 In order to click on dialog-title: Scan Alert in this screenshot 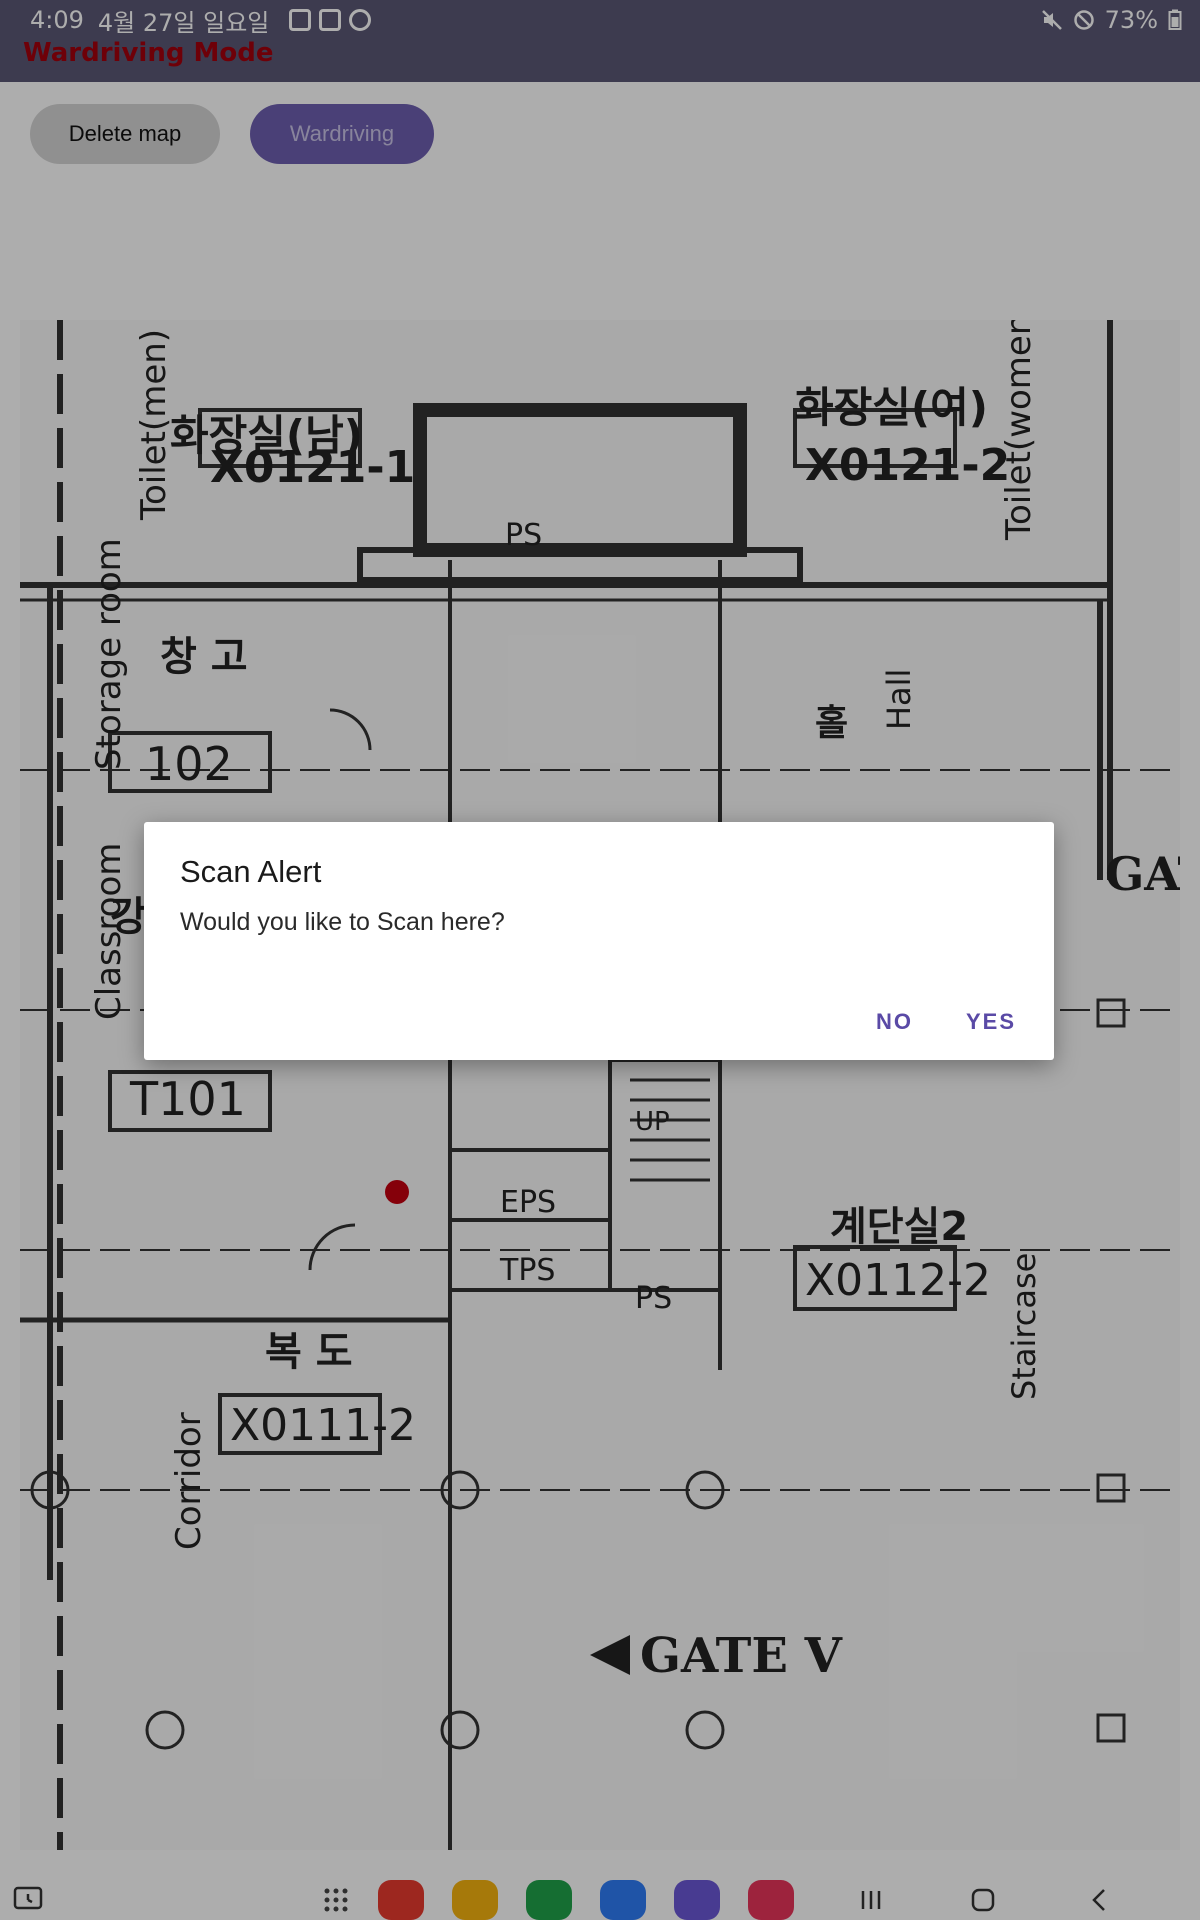, I will do `click(251, 871)`.